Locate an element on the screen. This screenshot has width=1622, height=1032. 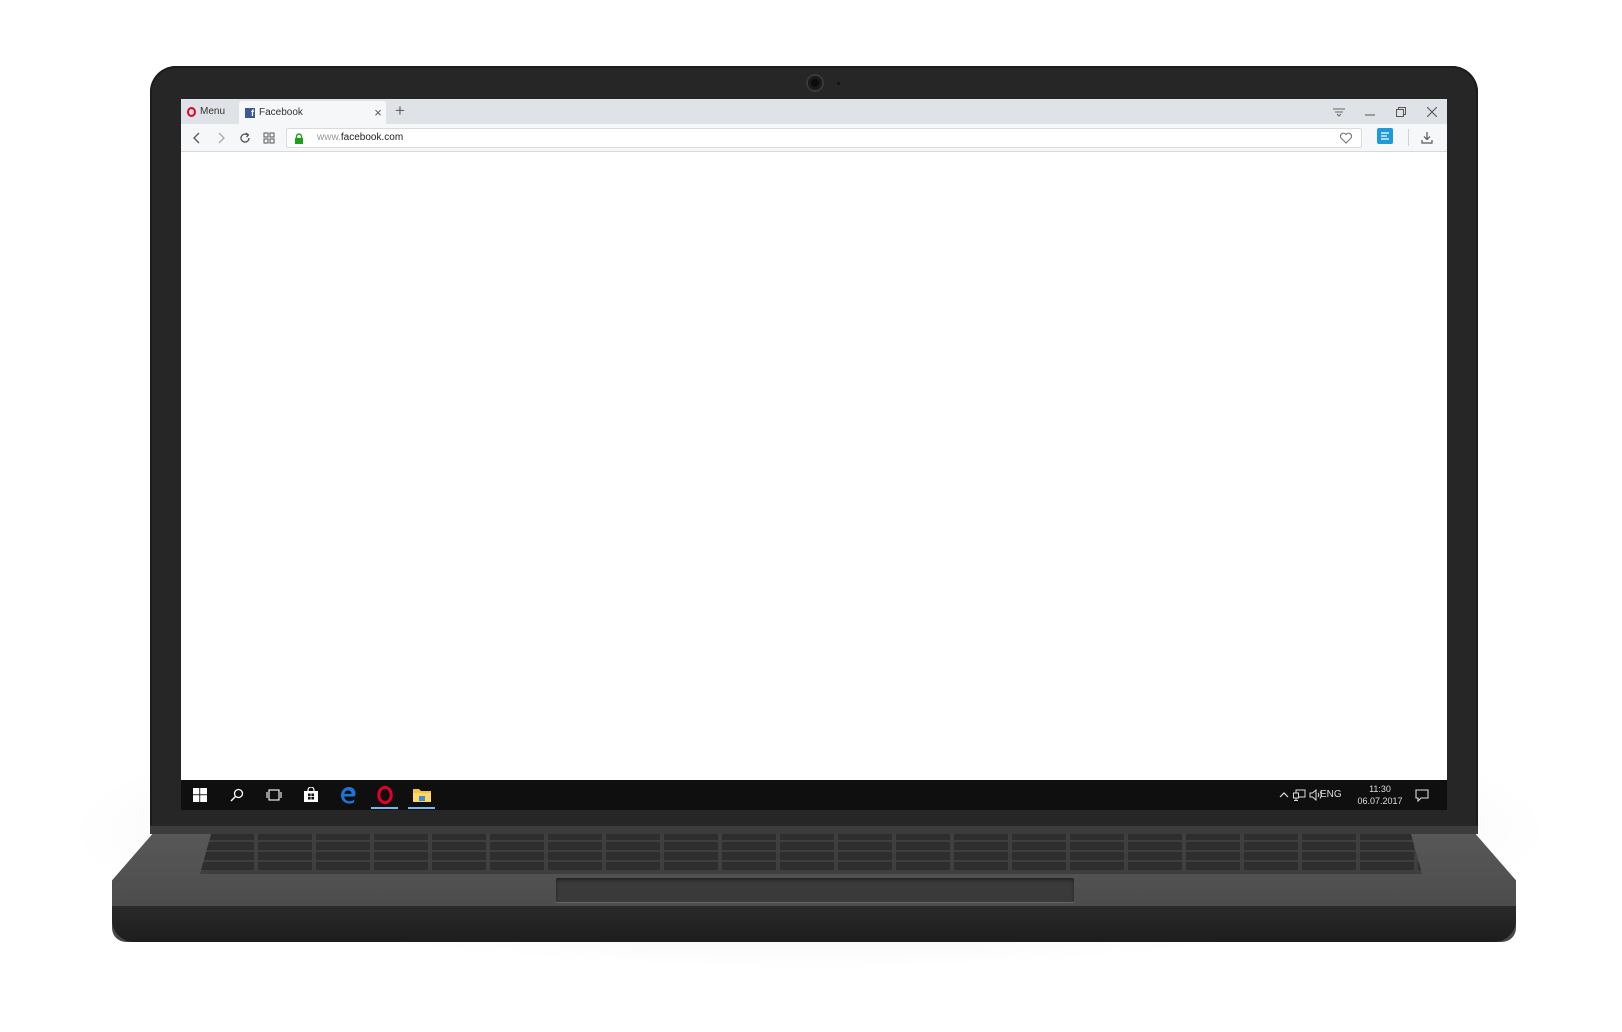
clock: 11:30 06.07.2017 is located at coordinates (1380, 795).